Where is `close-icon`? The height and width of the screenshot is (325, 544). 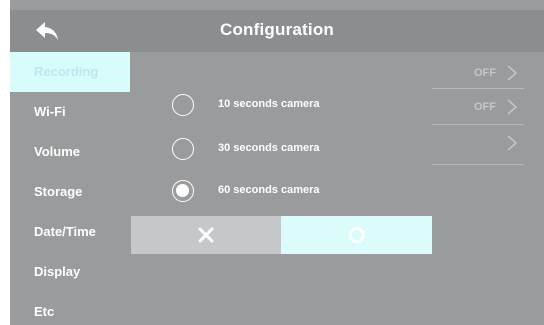 close-icon is located at coordinates (206, 235).